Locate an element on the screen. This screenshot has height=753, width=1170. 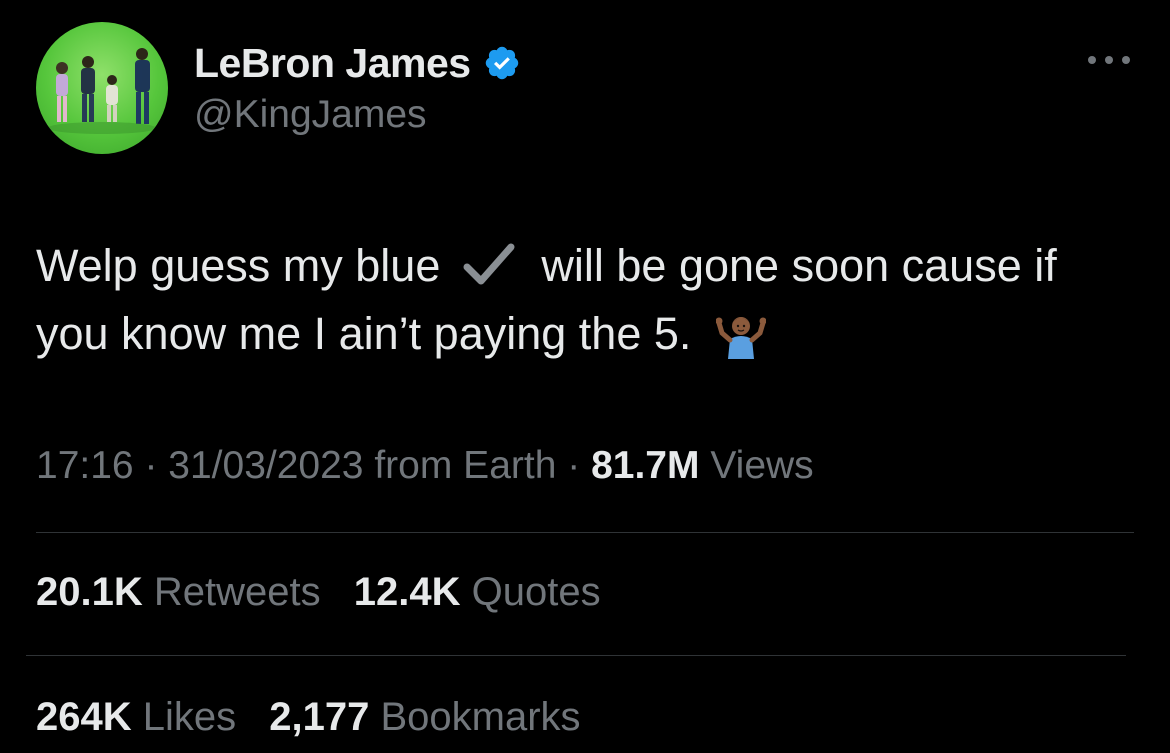
avatar-photo-icon is located at coordinates (102, 91).